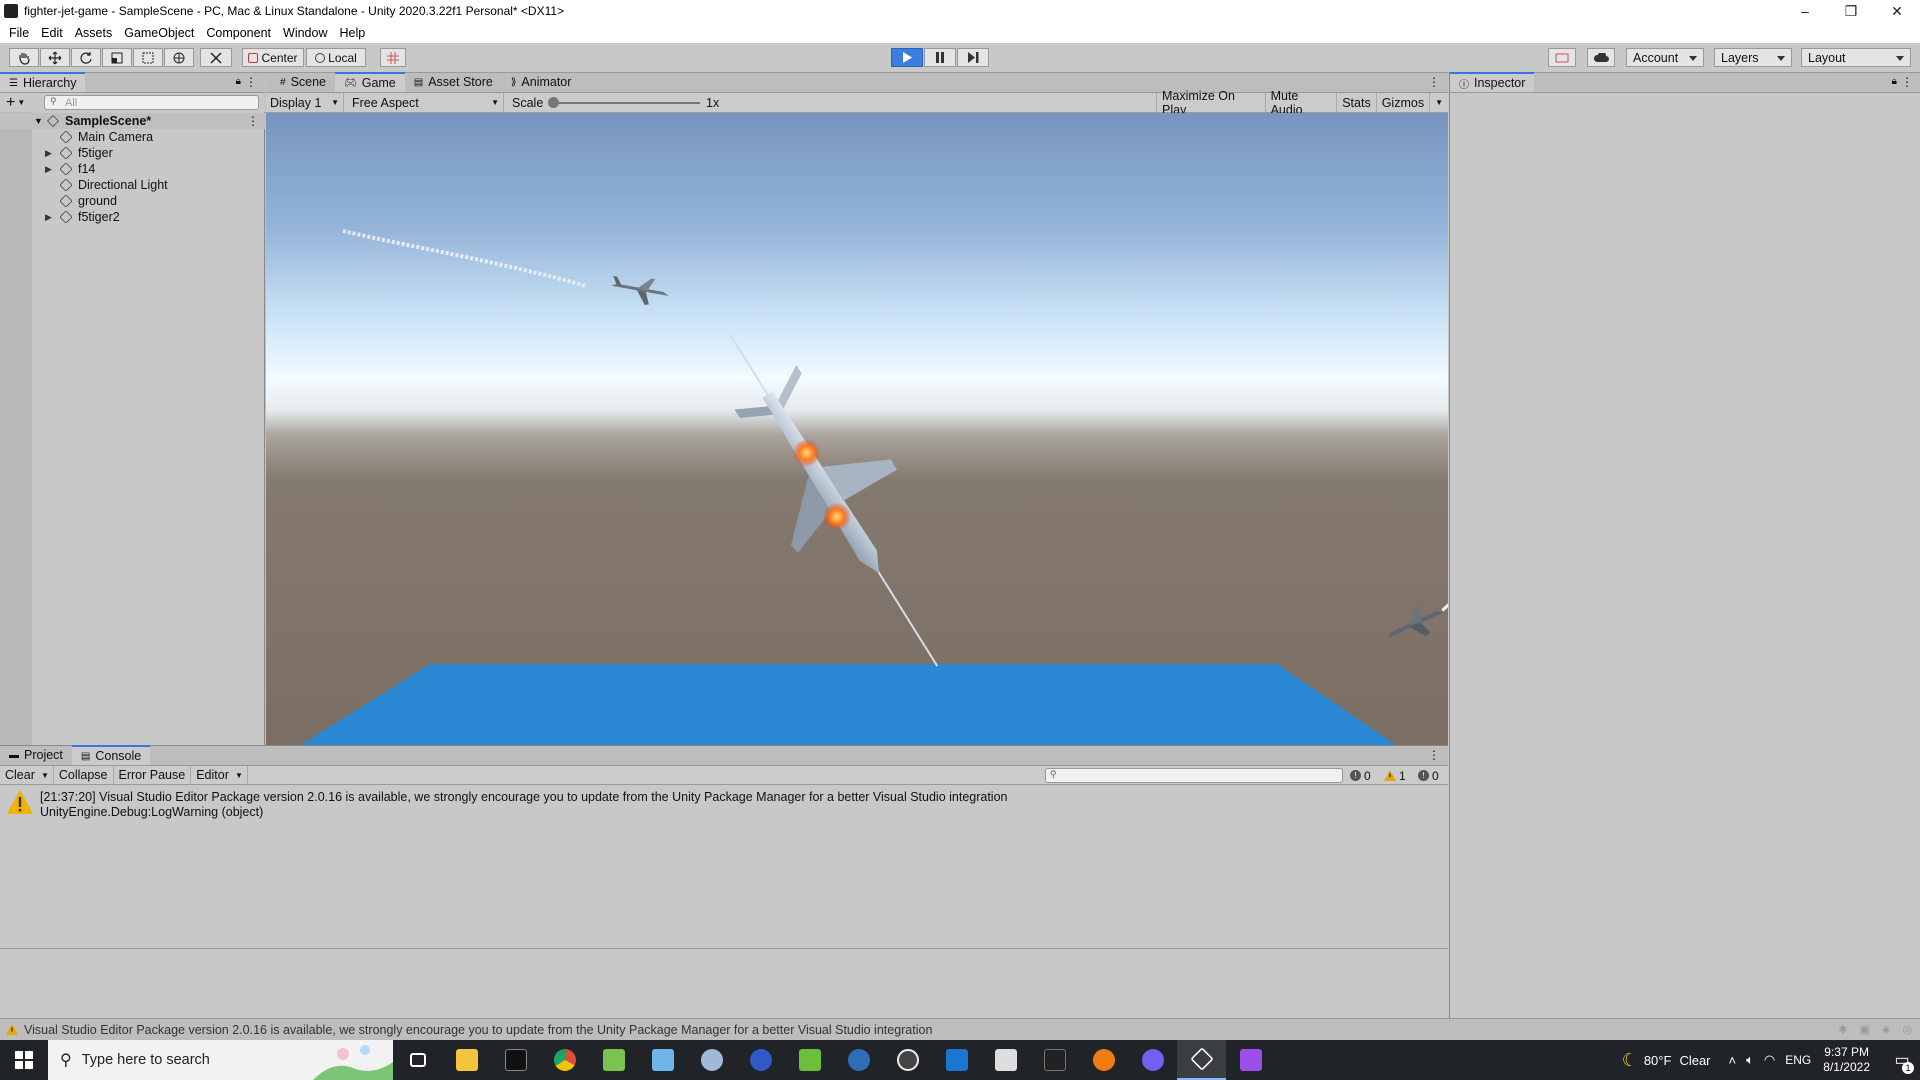 The width and height of the screenshot is (1920, 1080). Describe the element at coordinates (370, 82) in the screenshot. I see `tab-game: 🎮︎ Game` at that location.